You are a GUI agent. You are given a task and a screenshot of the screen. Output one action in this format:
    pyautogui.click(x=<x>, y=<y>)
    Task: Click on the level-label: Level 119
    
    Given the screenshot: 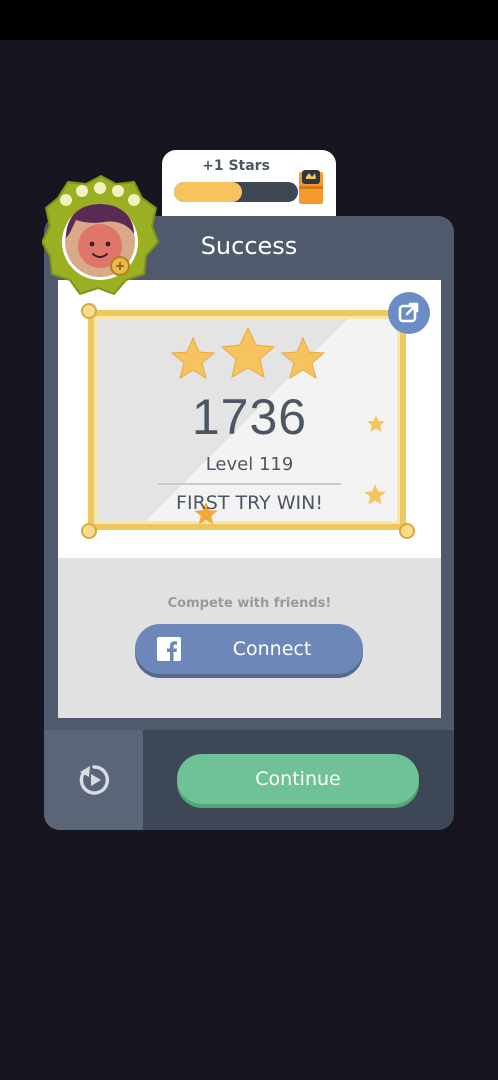 What is the action you would take?
    pyautogui.click(x=249, y=464)
    